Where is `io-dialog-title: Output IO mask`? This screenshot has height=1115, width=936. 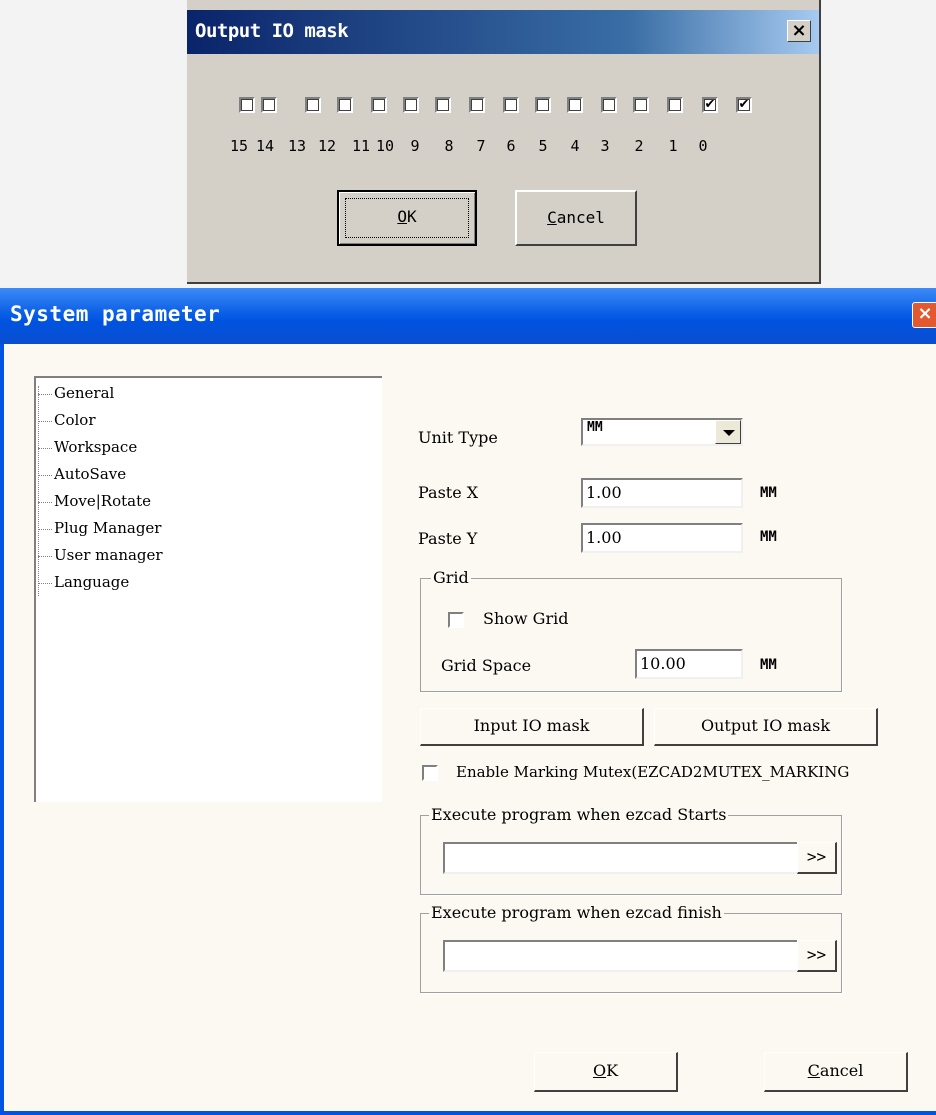 io-dialog-title: Output IO mask is located at coordinates (272, 31).